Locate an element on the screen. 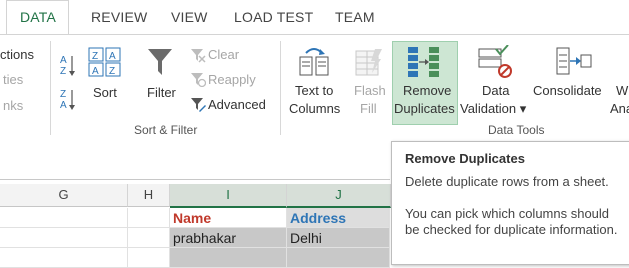 The height and width of the screenshot is (268, 629). cell-name-value: prabhakar is located at coordinates (228, 238).